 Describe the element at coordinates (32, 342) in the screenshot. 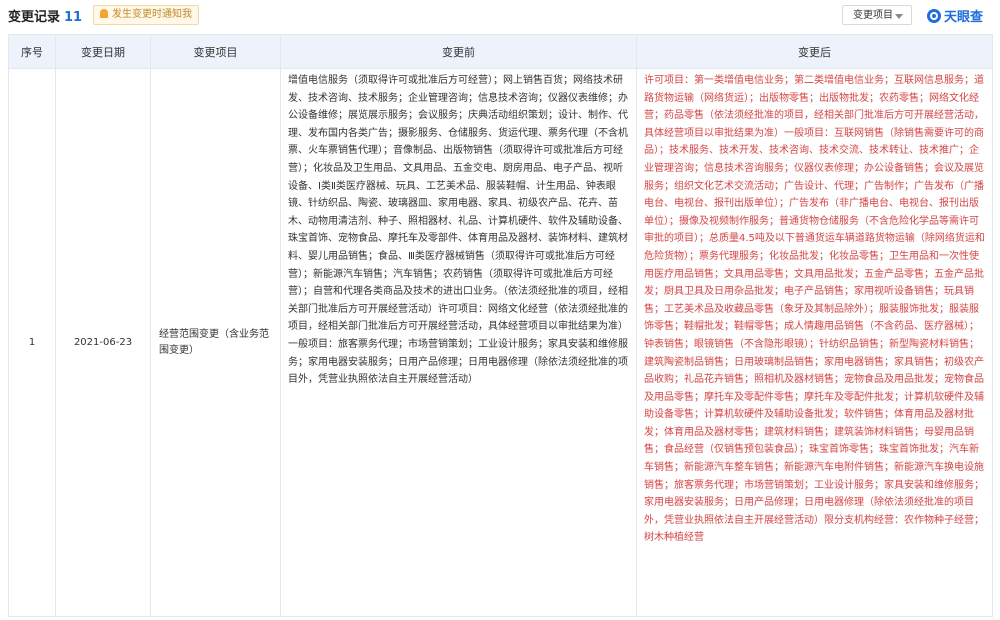

I see `row-seq: 1` at that location.